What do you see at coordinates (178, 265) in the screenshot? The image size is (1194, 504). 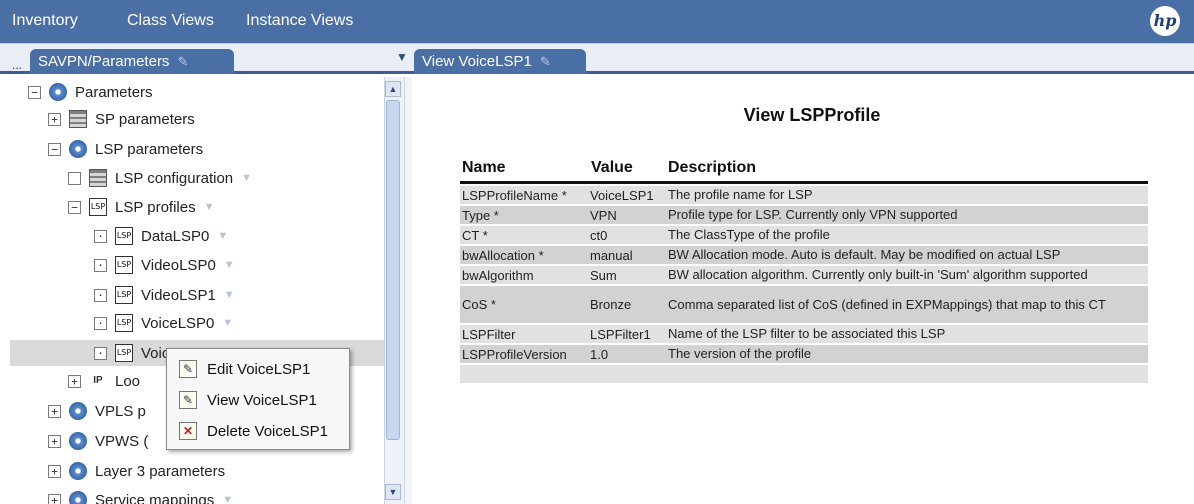 I see `tree-item-label: VideoLSP0` at bounding box center [178, 265].